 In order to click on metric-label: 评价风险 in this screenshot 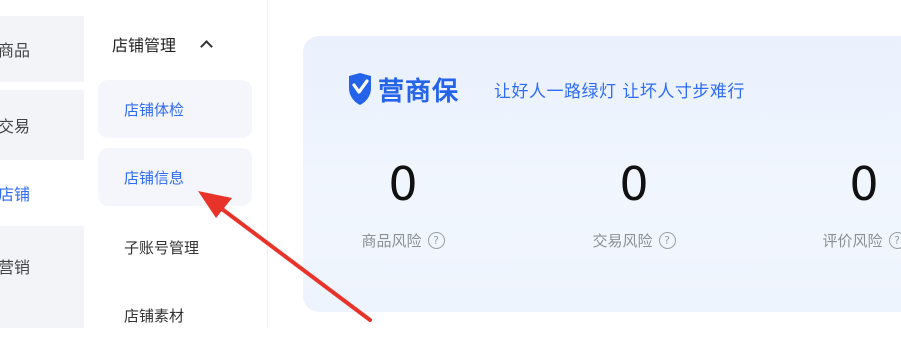, I will do `click(852, 240)`.